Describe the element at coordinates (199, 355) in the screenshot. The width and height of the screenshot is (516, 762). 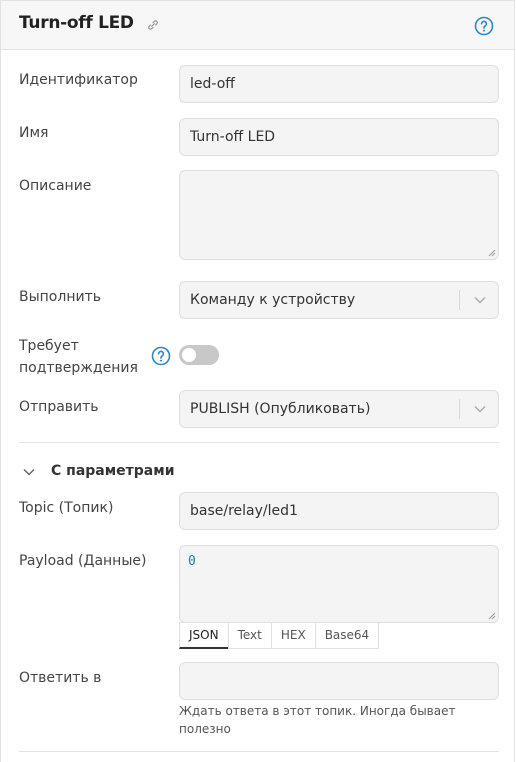
I see `confirm-toggle` at that location.